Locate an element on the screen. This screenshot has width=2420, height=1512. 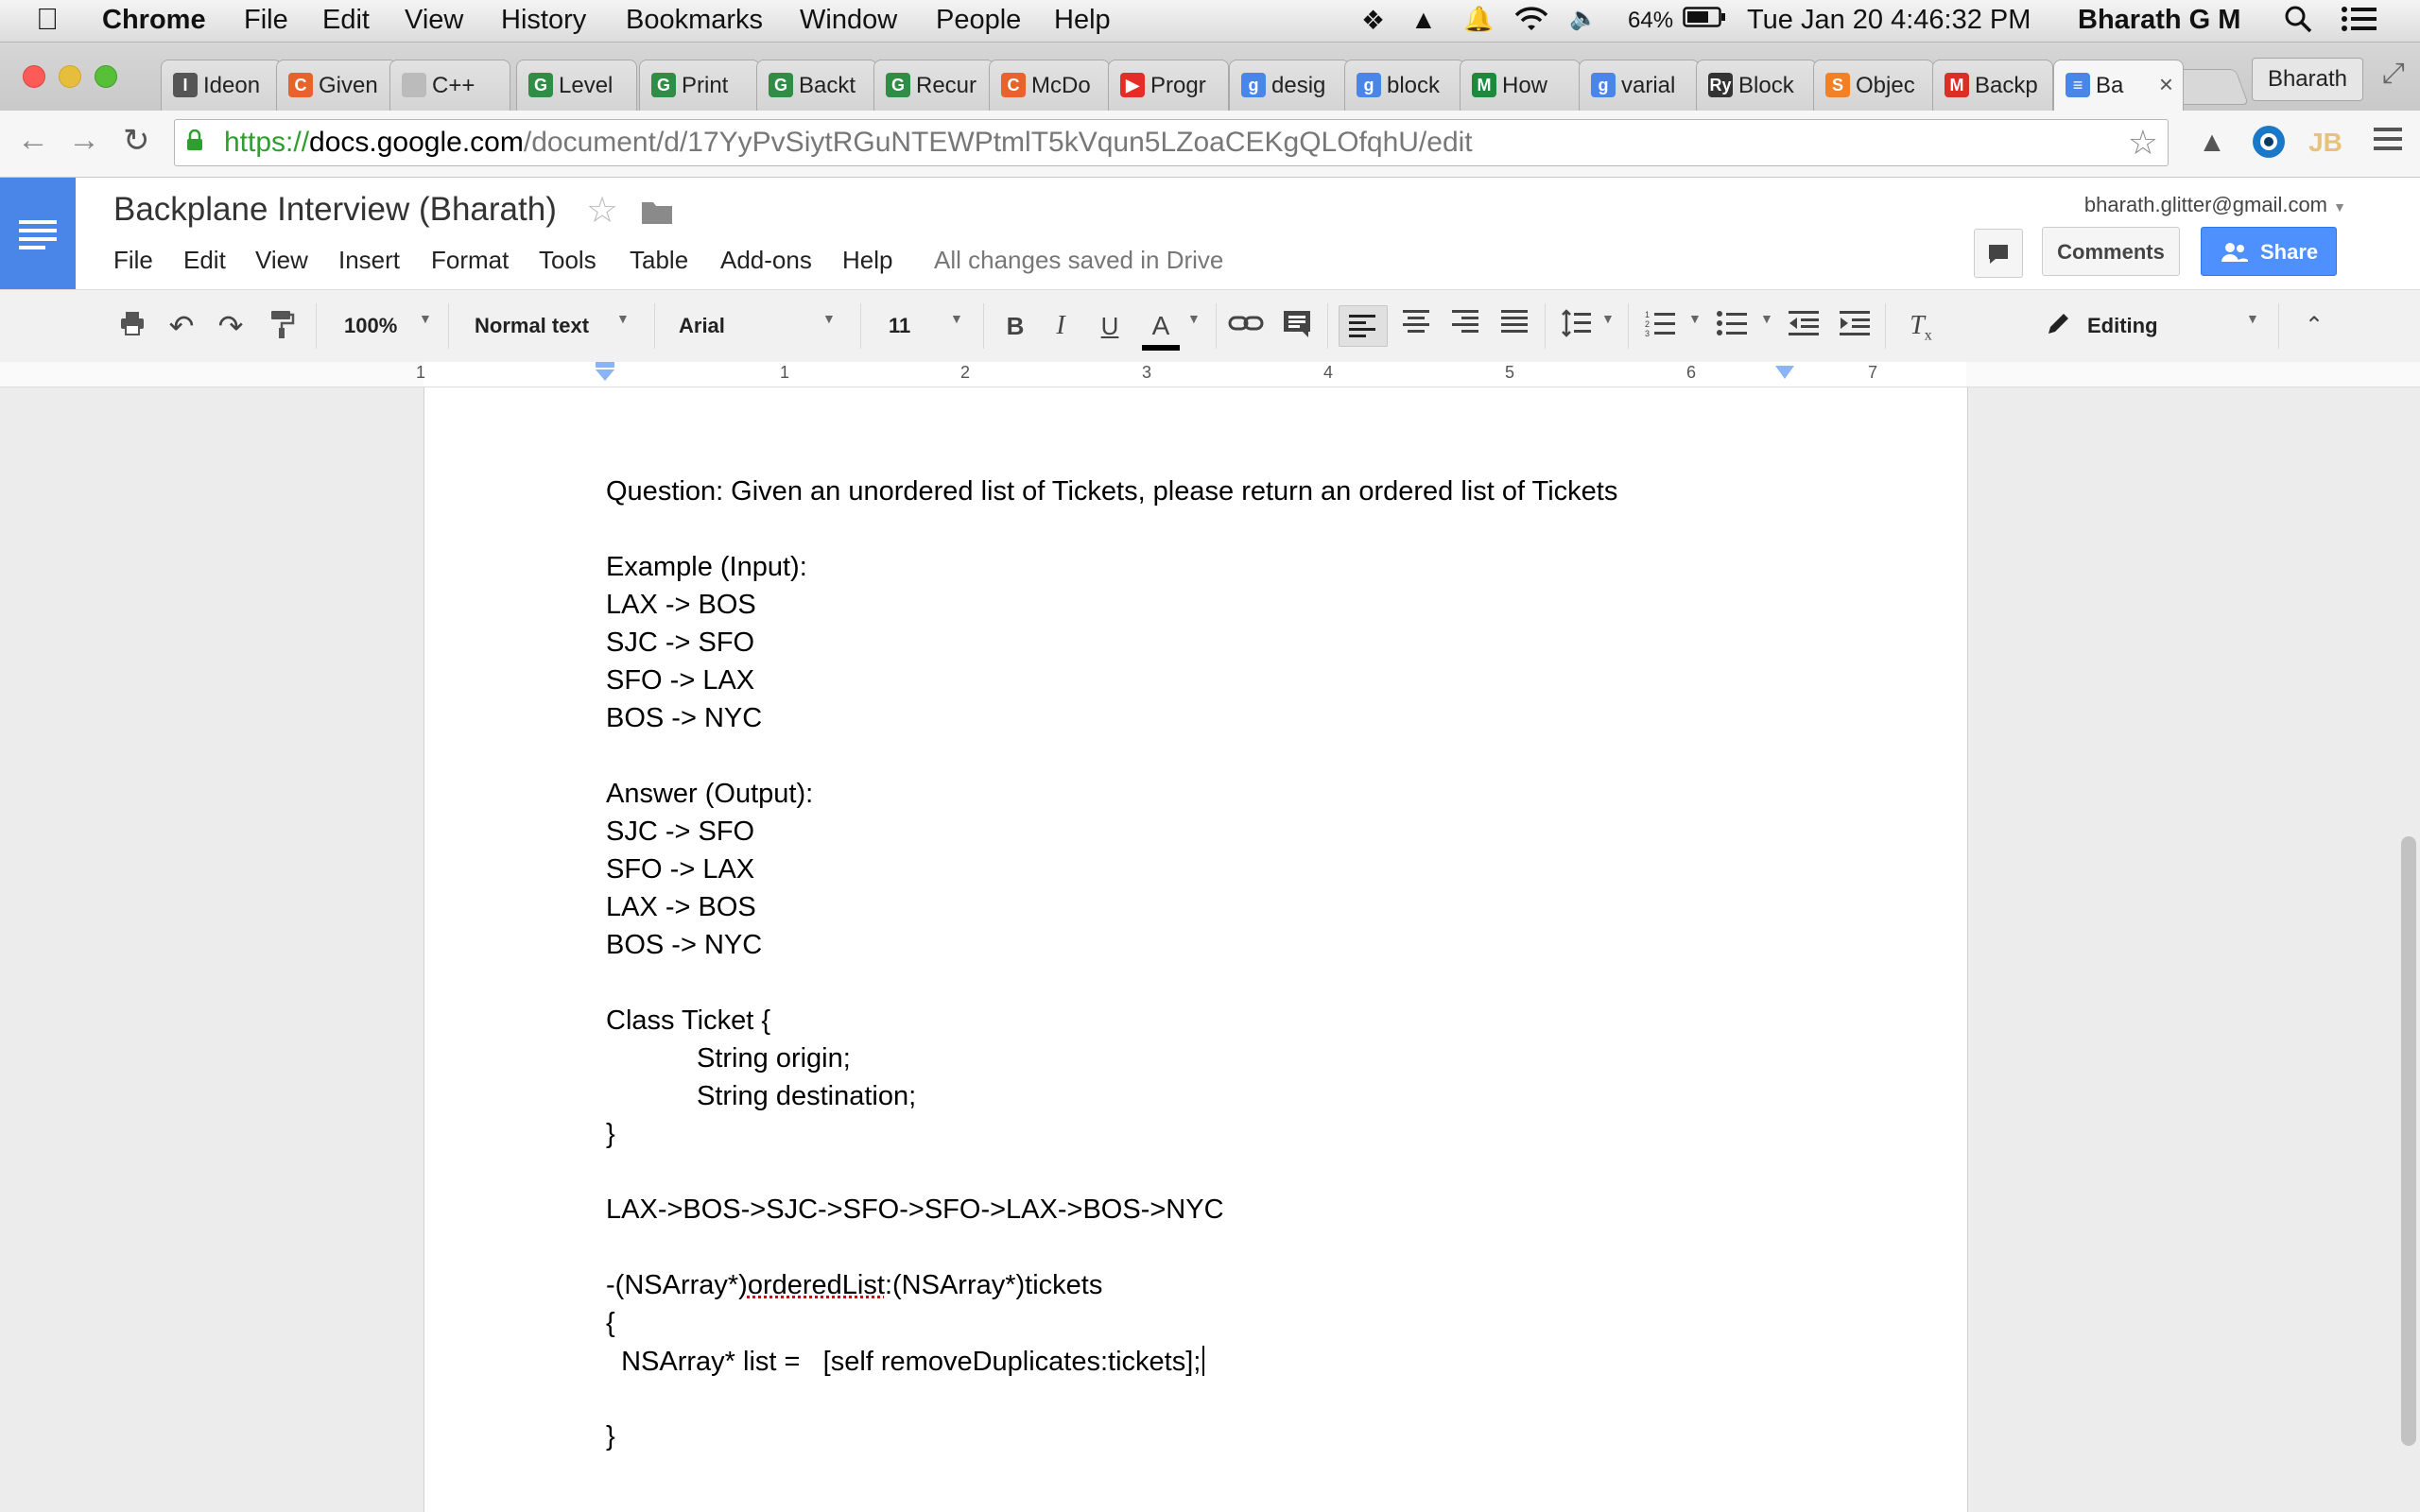
align-right-button is located at coordinates (1465, 326).